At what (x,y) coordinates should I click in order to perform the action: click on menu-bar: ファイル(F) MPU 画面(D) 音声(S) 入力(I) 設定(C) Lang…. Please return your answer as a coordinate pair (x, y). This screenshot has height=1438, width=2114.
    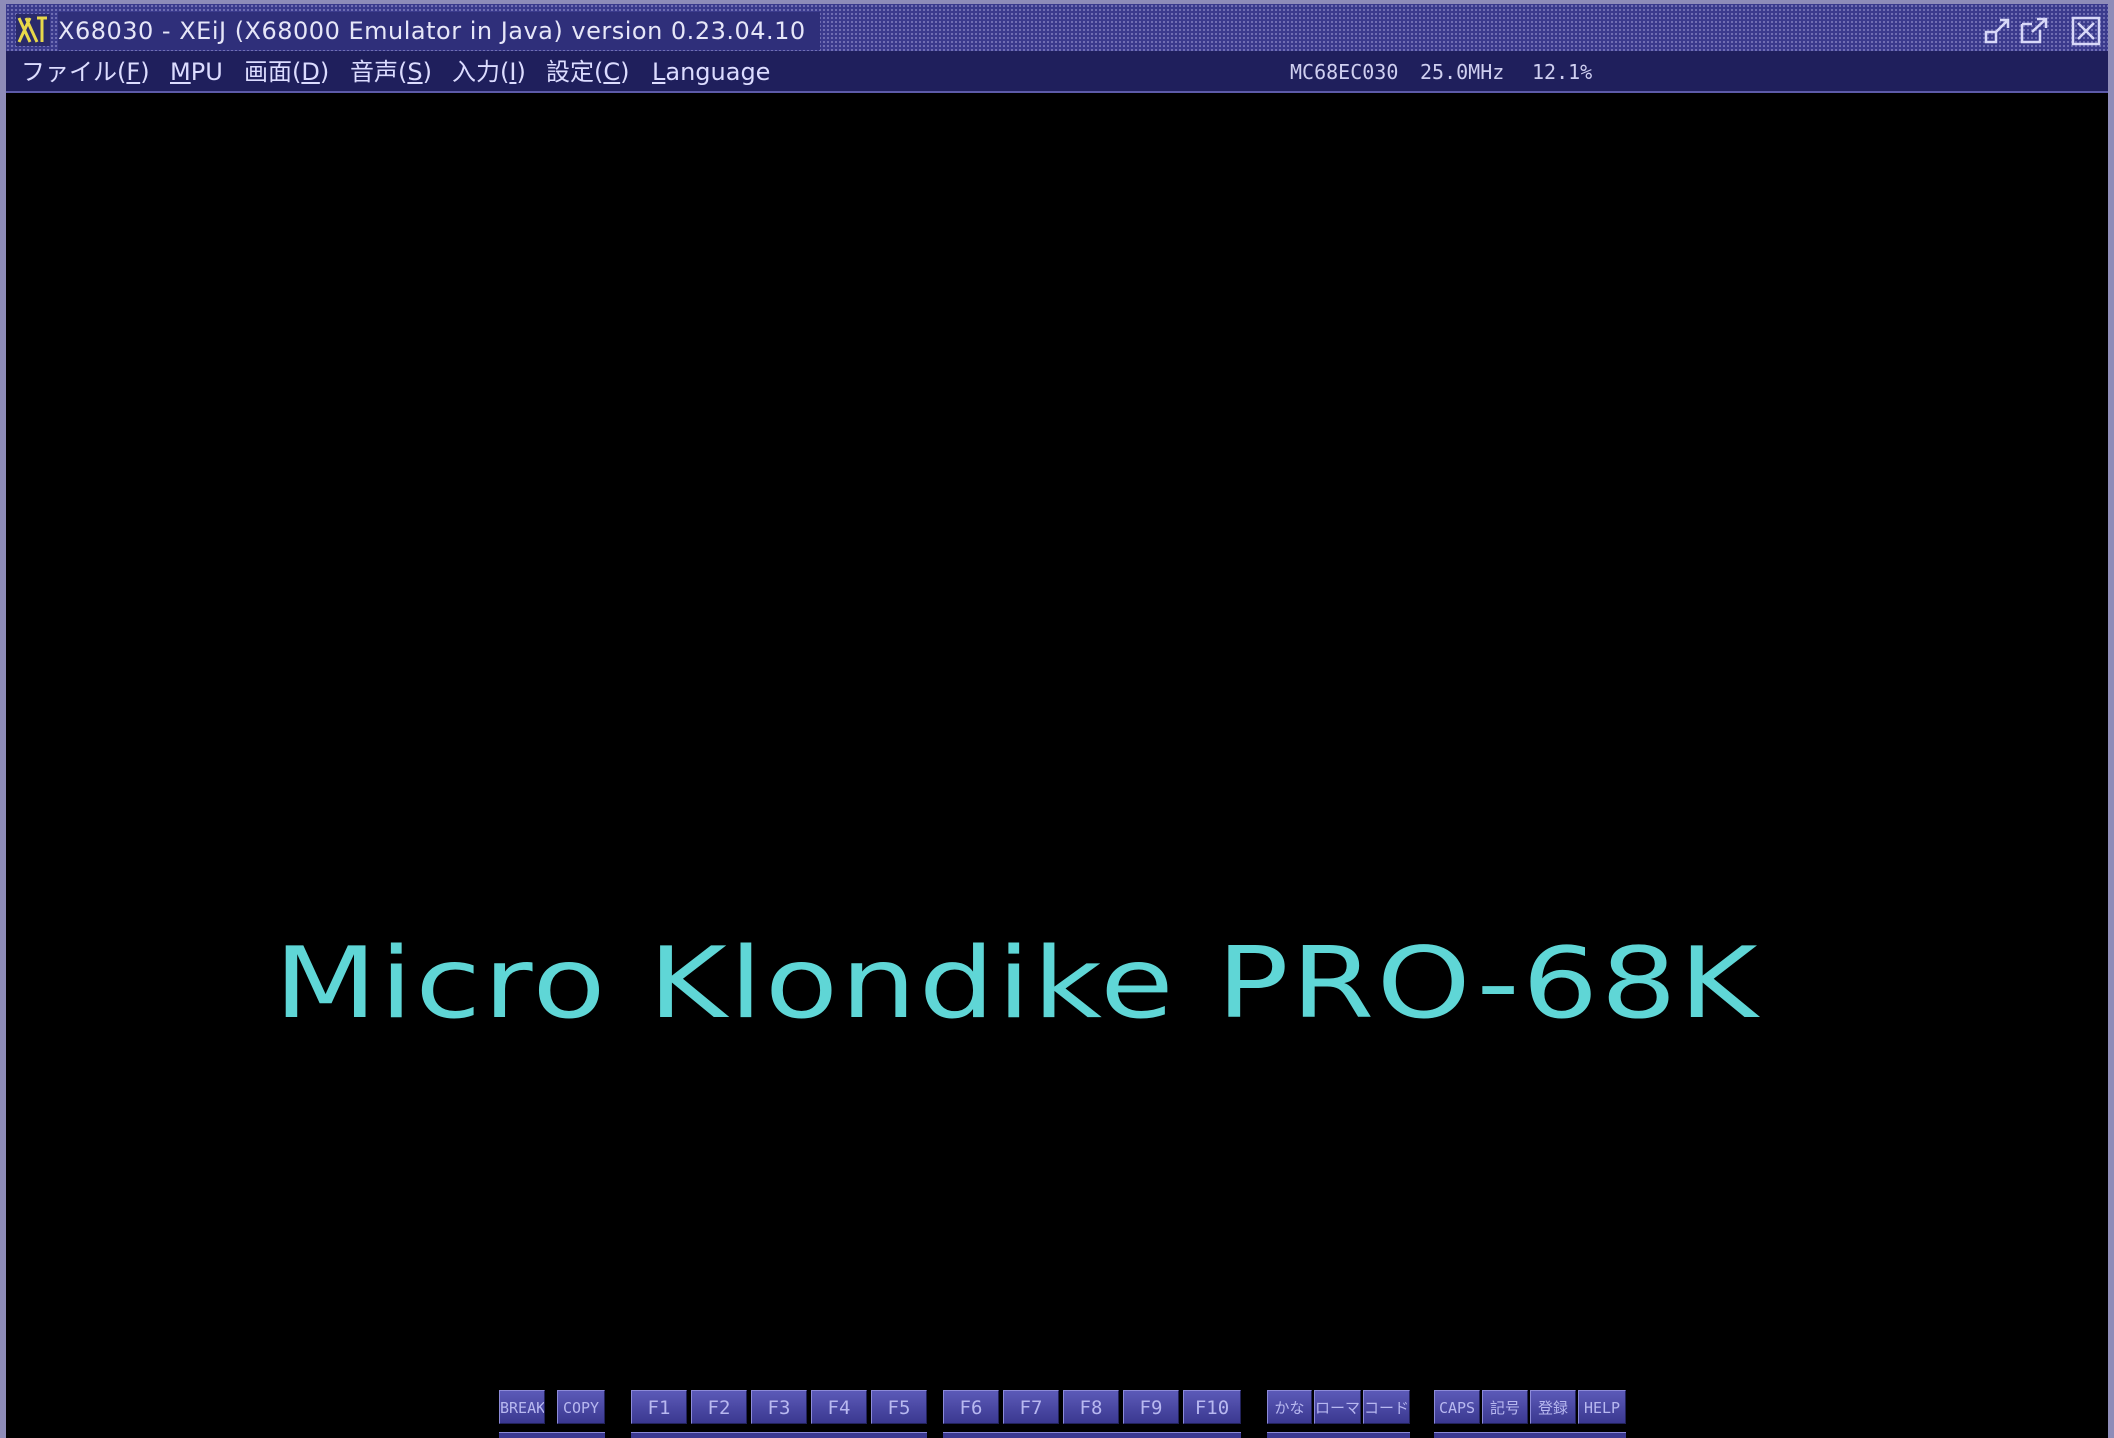
    Looking at the image, I should click on (1057, 72).